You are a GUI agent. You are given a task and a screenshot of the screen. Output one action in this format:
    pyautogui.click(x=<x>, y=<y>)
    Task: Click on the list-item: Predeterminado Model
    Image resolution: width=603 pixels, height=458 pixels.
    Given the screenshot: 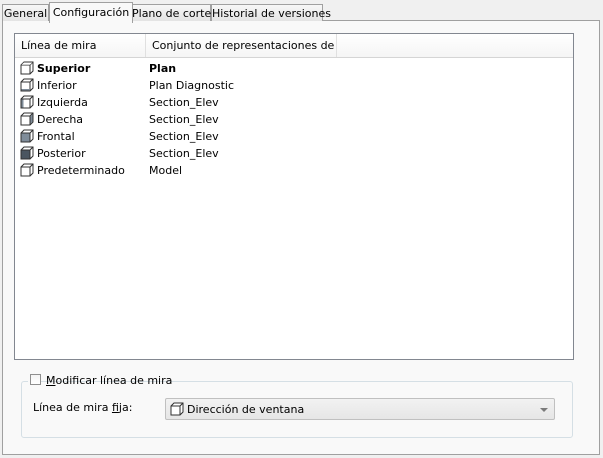 What is the action you would take?
    pyautogui.click(x=294, y=170)
    